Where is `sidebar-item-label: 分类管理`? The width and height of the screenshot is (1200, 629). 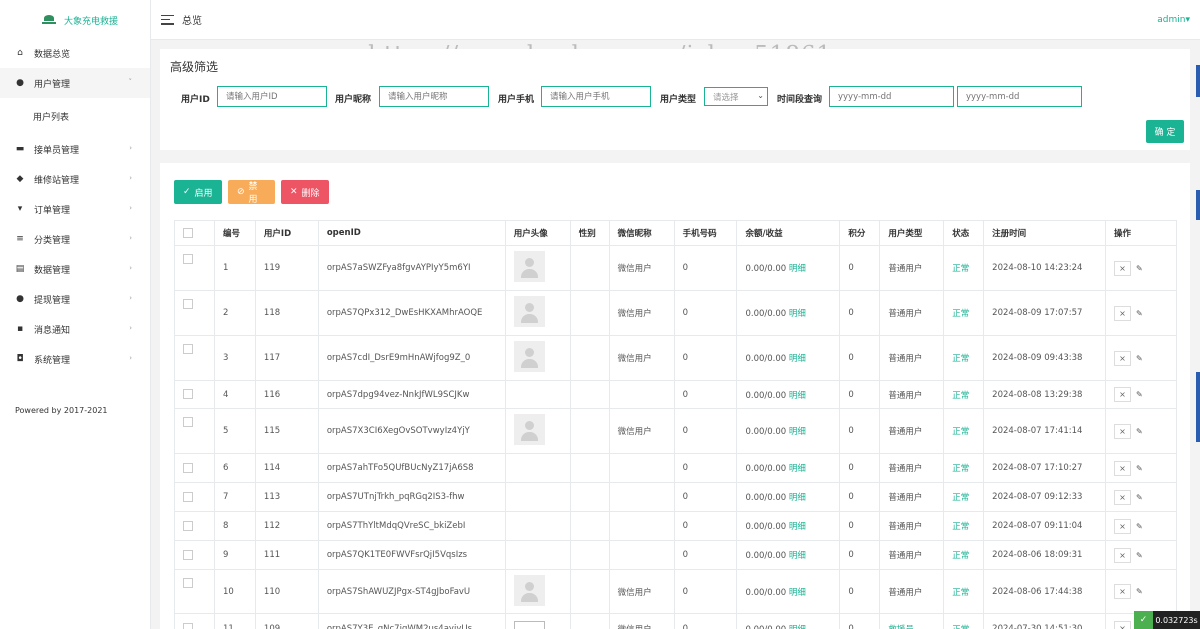 sidebar-item-label: 分类管理 is located at coordinates (52, 240).